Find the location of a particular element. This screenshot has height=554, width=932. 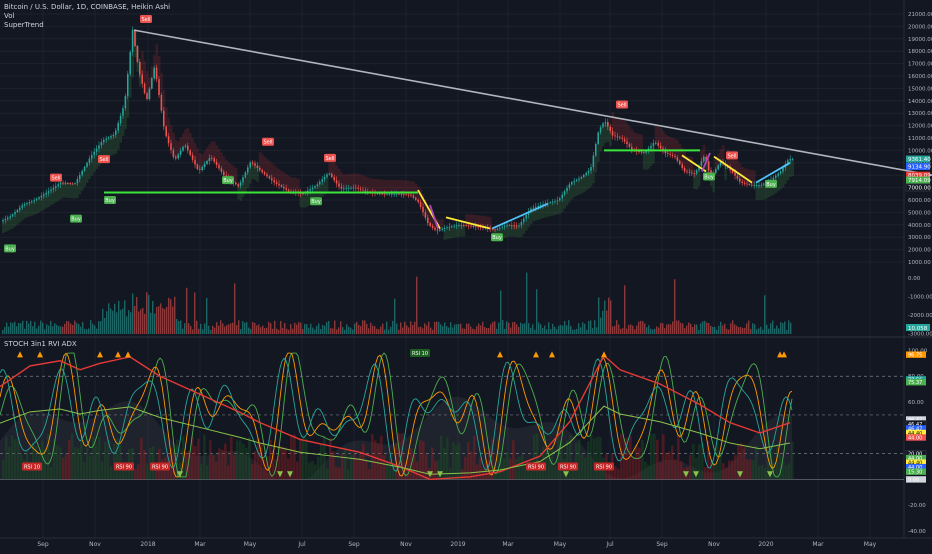

indicator-supertrend-label: SuperTrend is located at coordinates (87, 25).